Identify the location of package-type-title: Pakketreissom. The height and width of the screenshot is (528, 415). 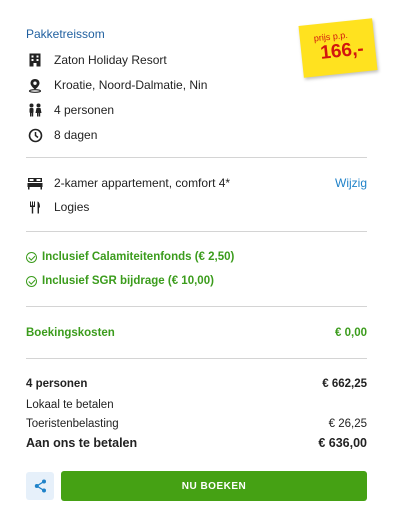
(65, 34).